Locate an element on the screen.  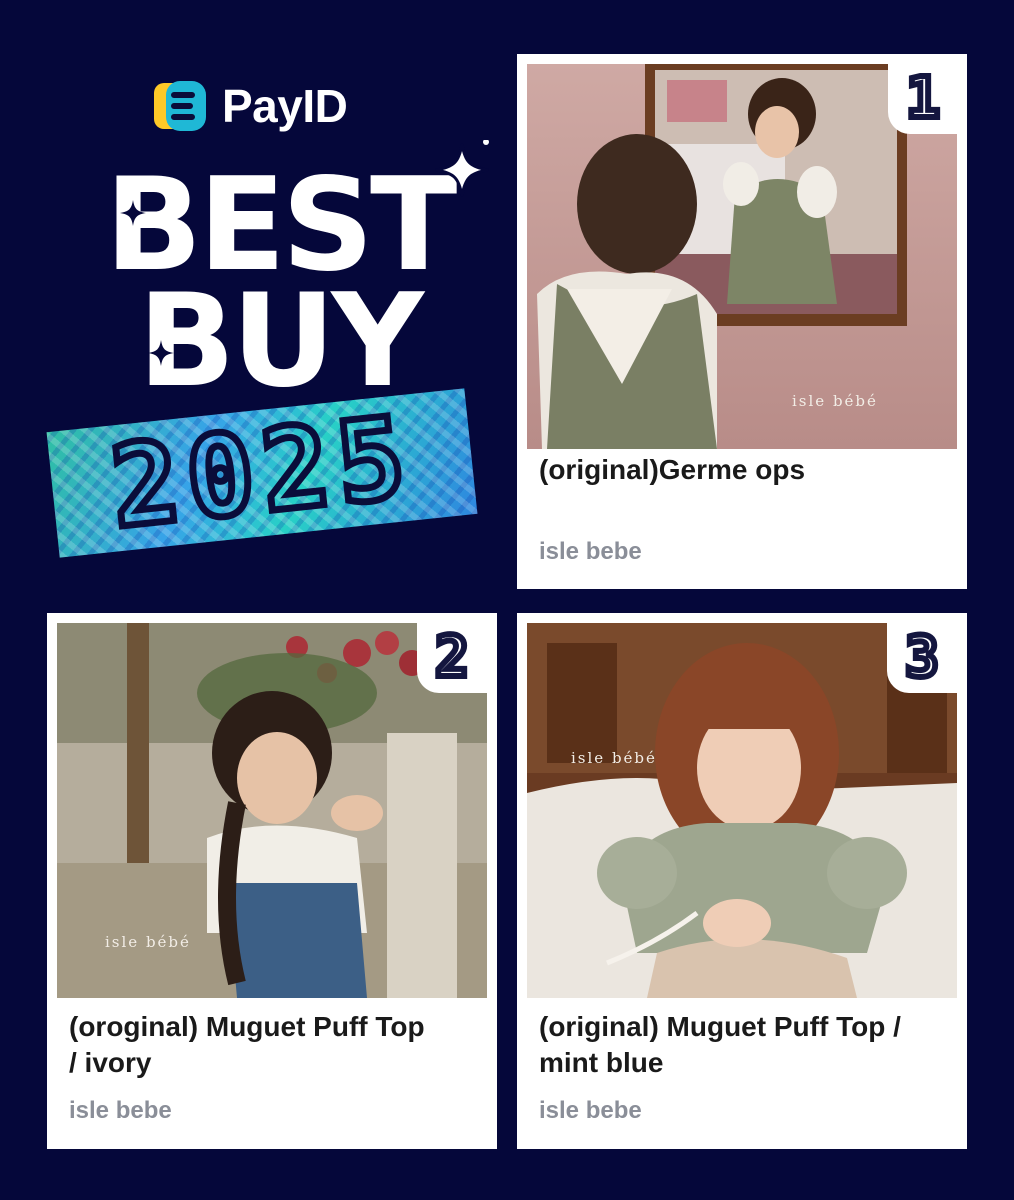
year-badge: 2025 is located at coordinates (262, 473).